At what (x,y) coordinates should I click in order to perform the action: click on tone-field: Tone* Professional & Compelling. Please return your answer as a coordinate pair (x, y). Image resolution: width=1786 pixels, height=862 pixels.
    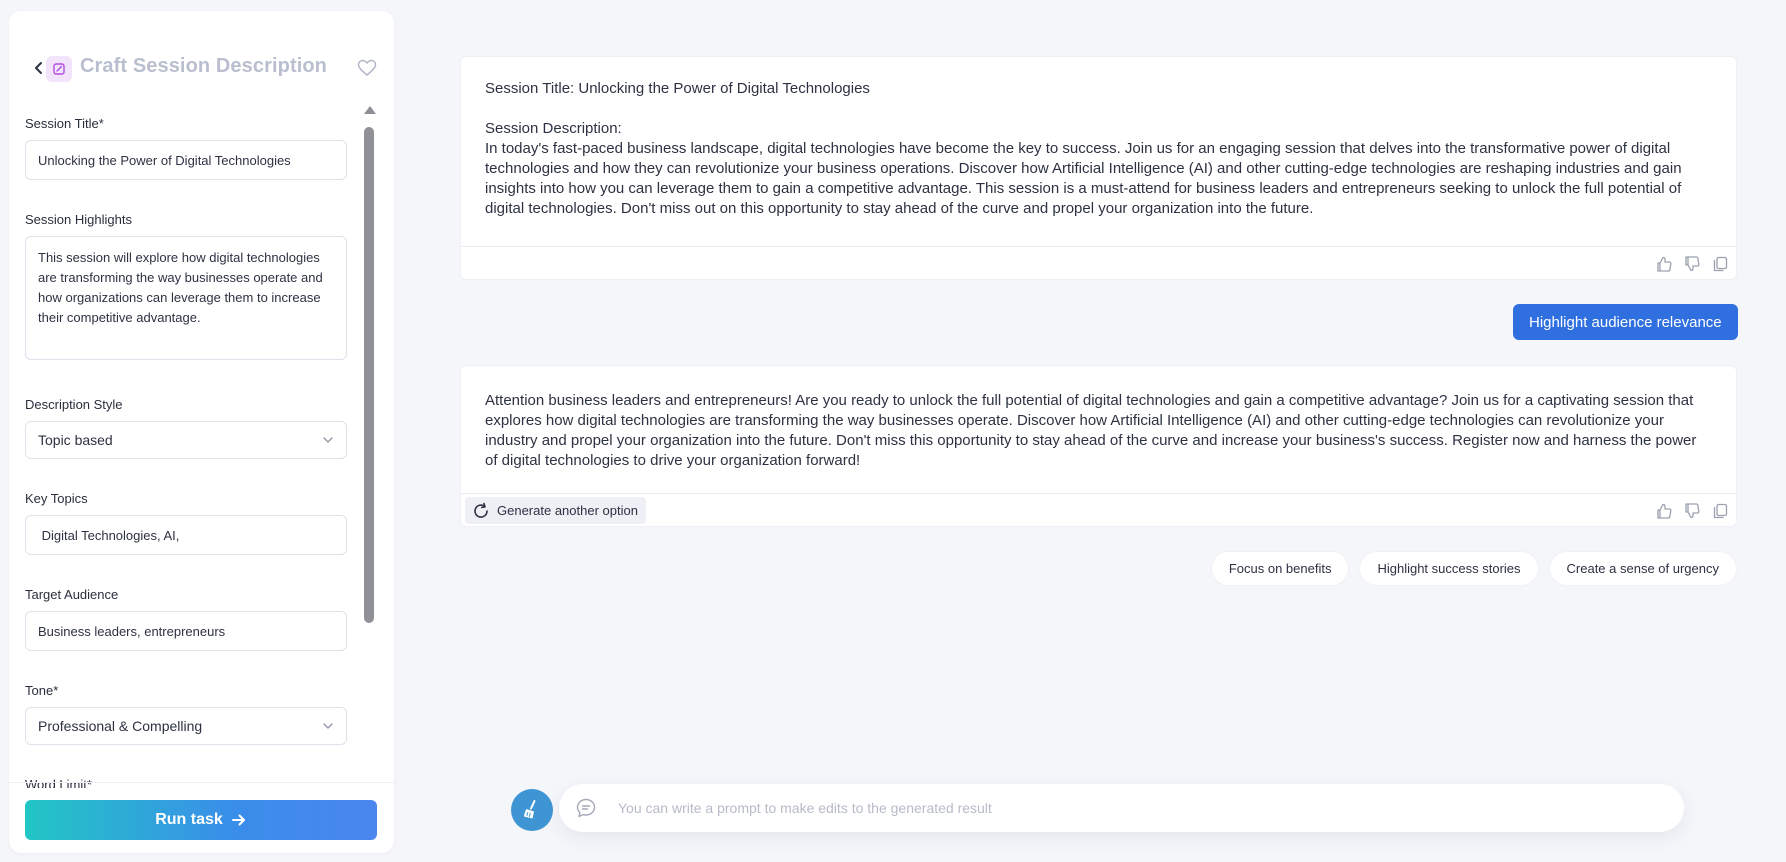
    Looking at the image, I should click on (191, 714).